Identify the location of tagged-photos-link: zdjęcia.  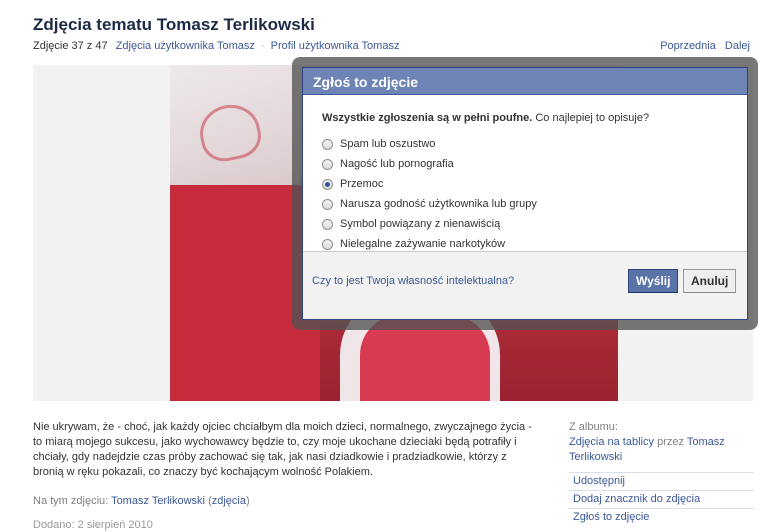
(229, 501).